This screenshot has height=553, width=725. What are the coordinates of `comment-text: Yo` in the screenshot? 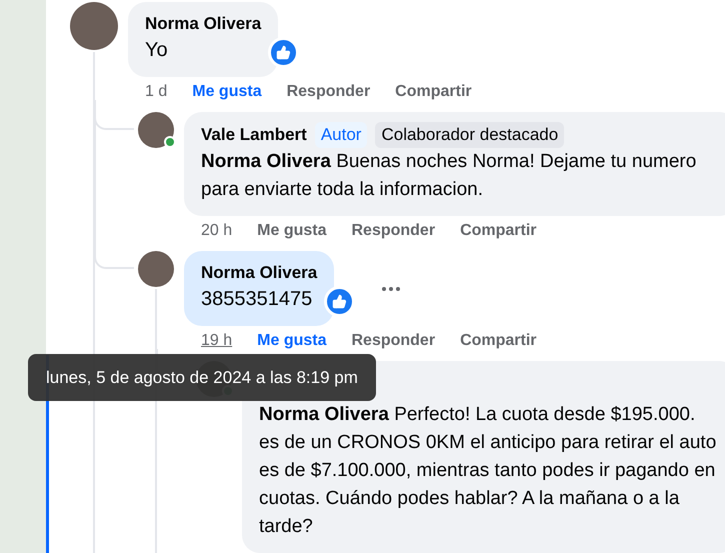 It's located at (157, 50).